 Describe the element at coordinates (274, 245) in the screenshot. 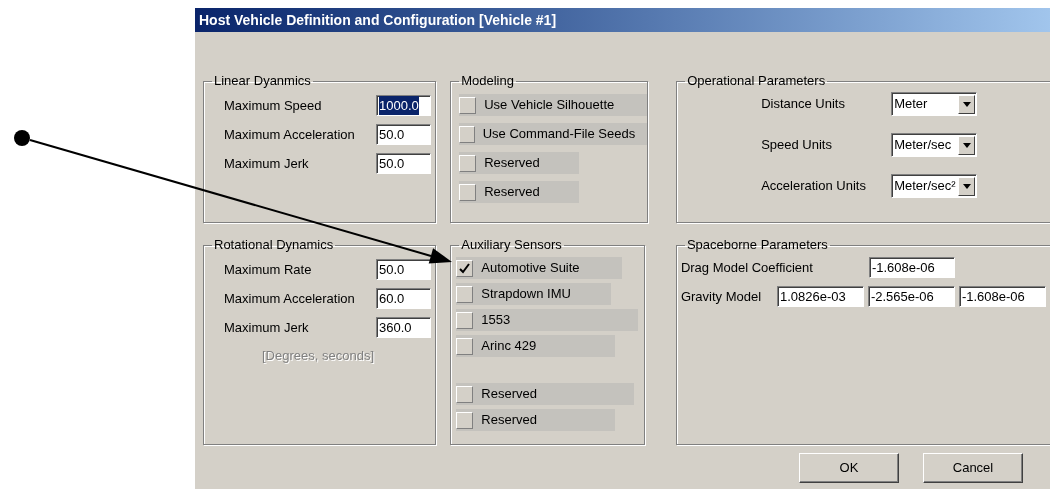

I see `group-title: Rotational Dynamics` at that location.